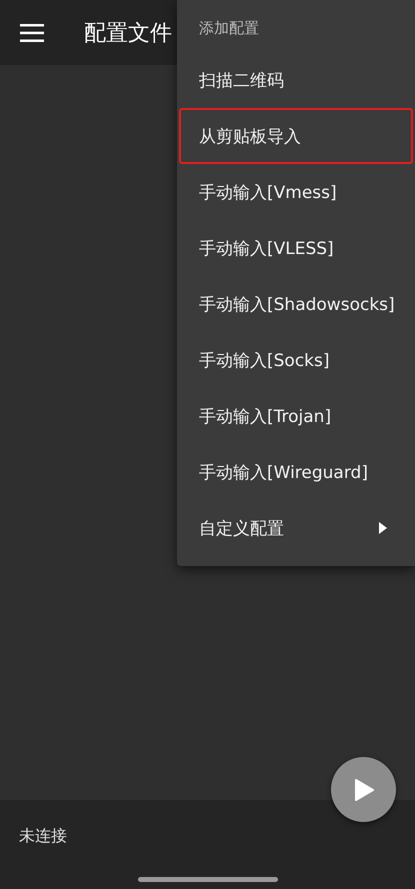  What do you see at coordinates (296, 80) in the screenshot?
I see `menu-item: 扫描二维码` at bounding box center [296, 80].